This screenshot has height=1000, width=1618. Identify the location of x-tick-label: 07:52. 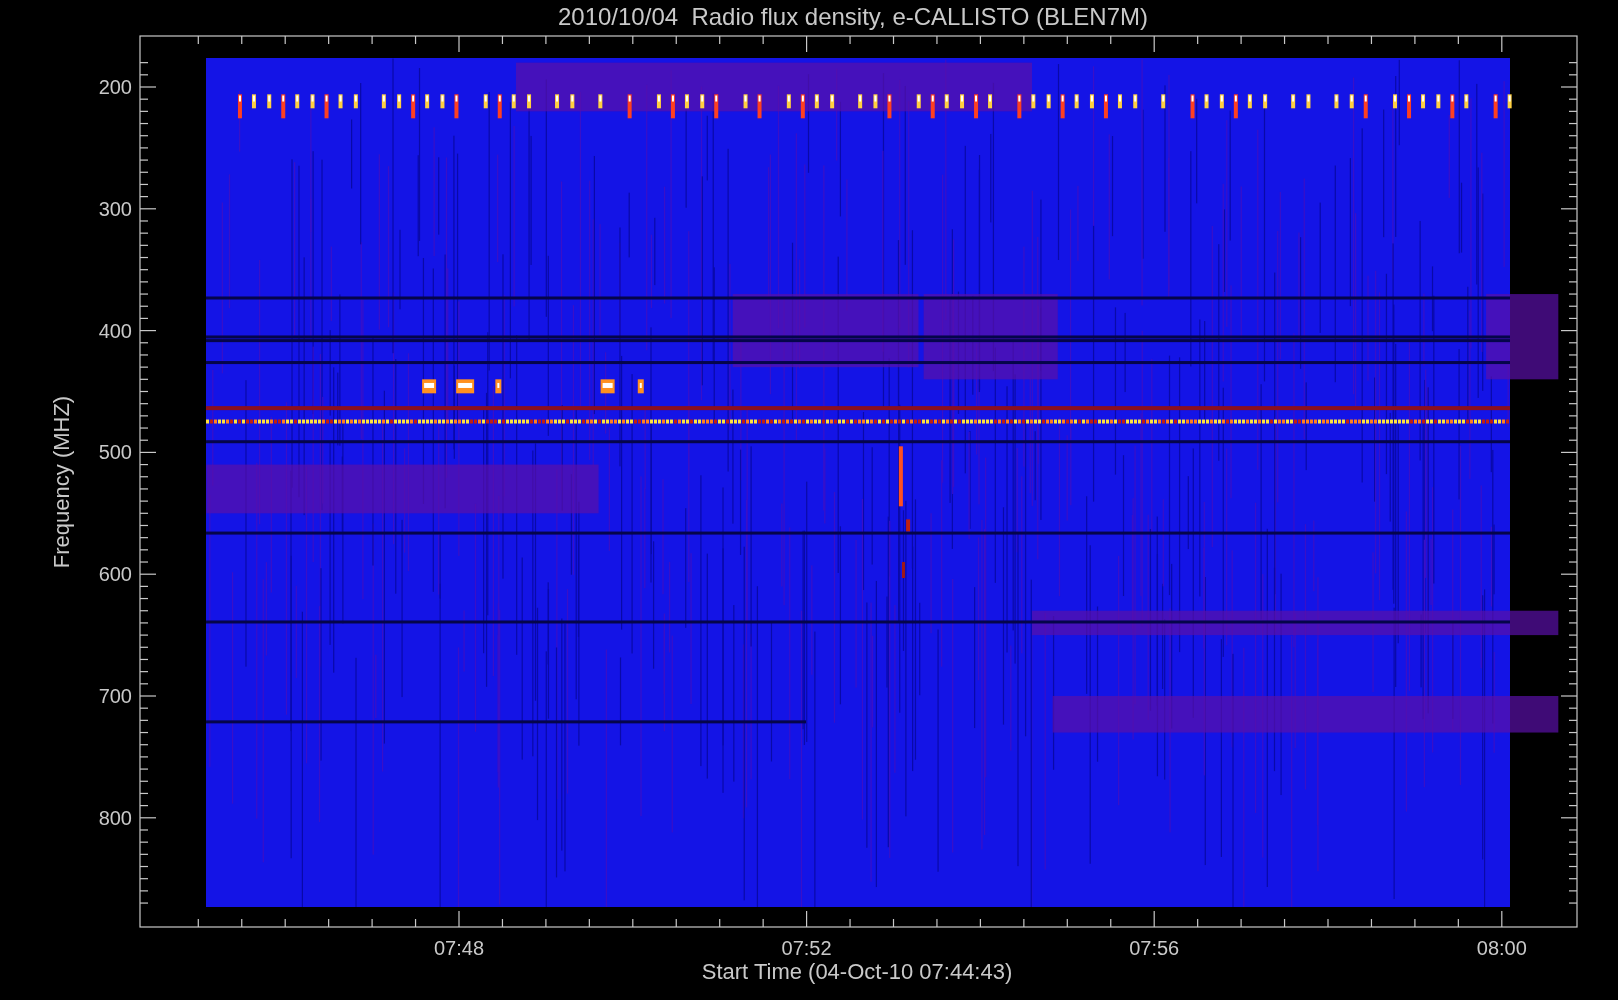
(806, 948).